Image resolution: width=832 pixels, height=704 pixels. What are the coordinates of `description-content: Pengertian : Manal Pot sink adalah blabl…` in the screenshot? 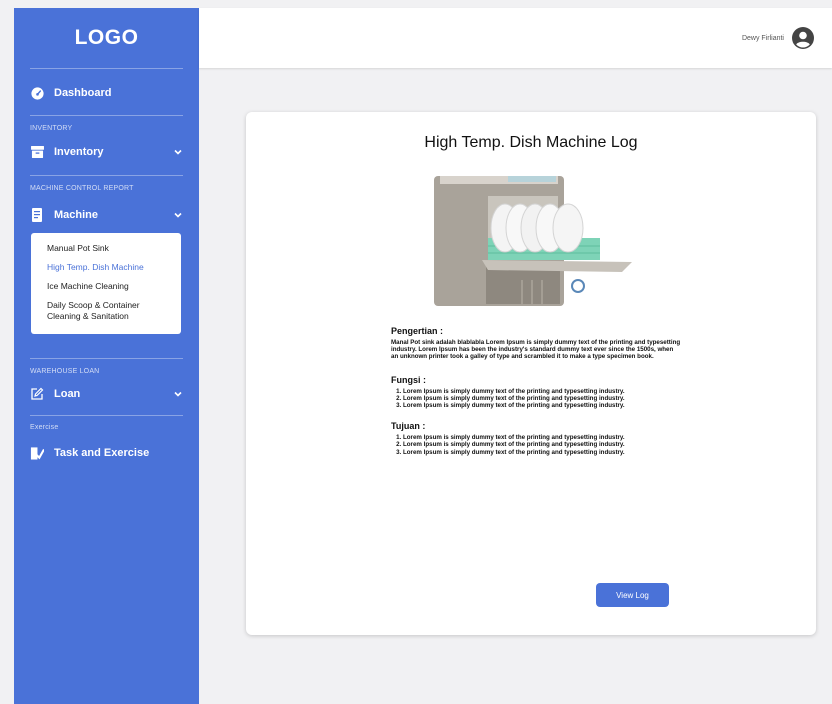 It's located at (536, 397).